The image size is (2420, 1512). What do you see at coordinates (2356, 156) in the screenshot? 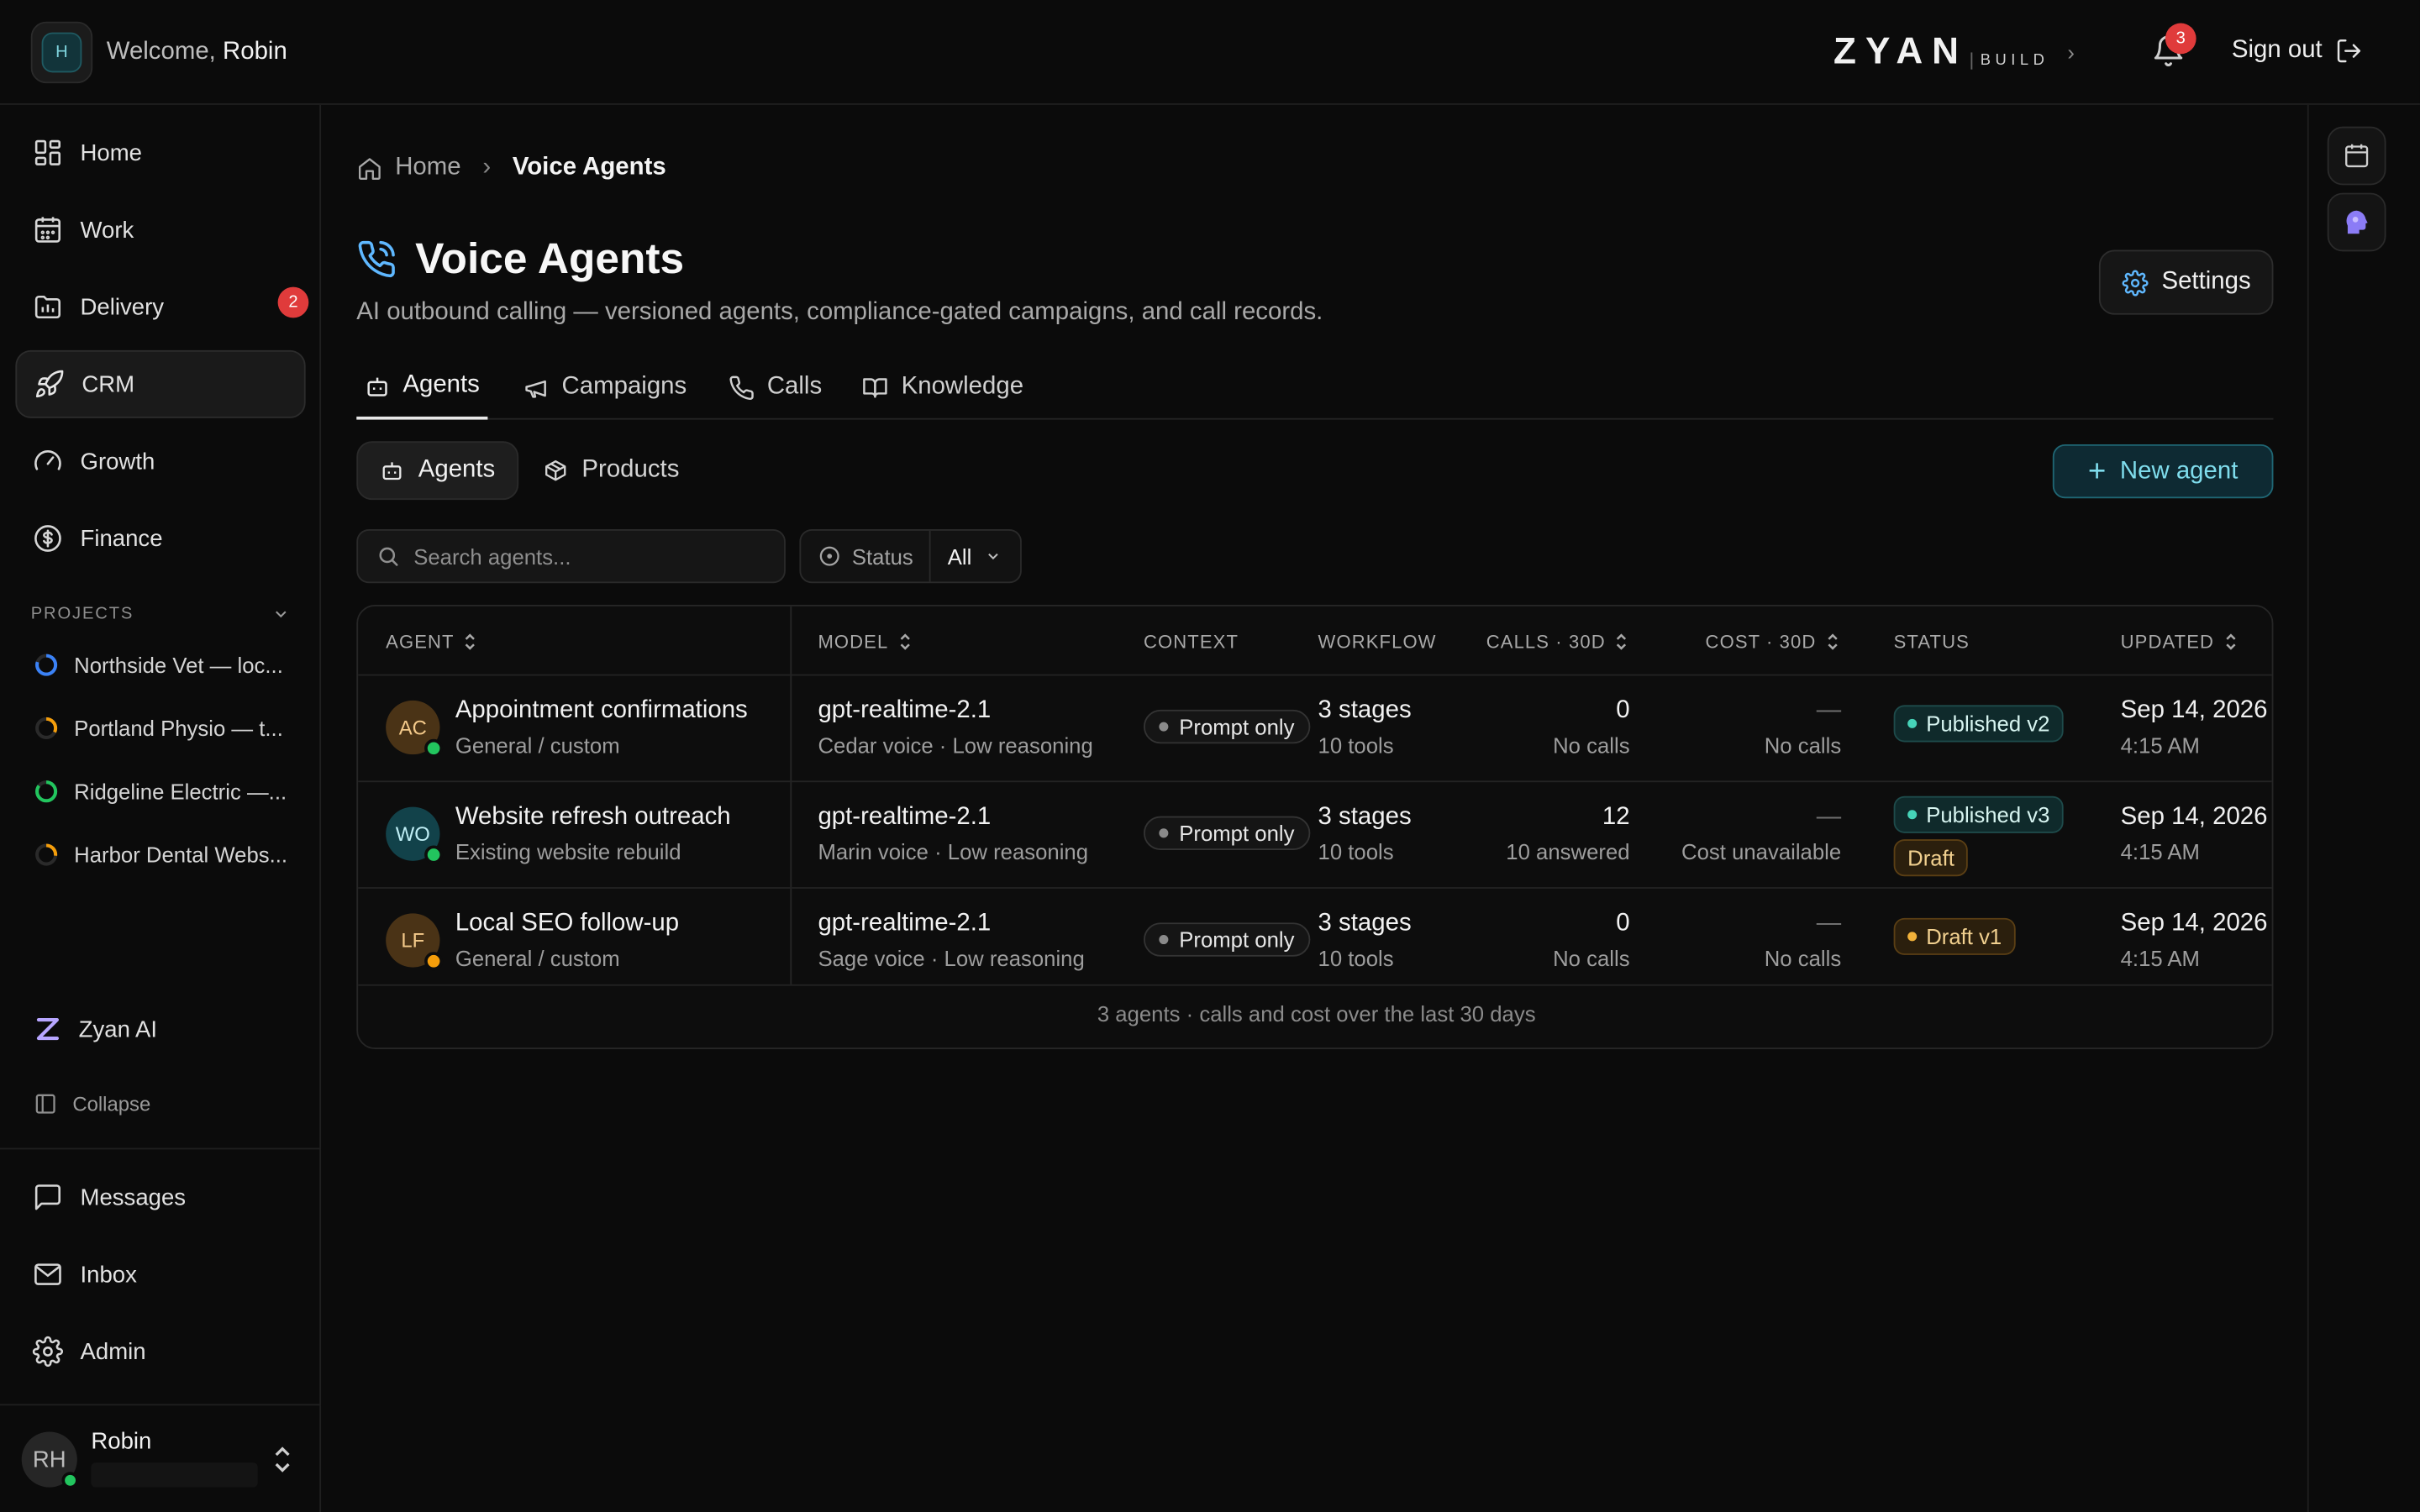
I see `calendar-button` at bounding box center [2356, 156].